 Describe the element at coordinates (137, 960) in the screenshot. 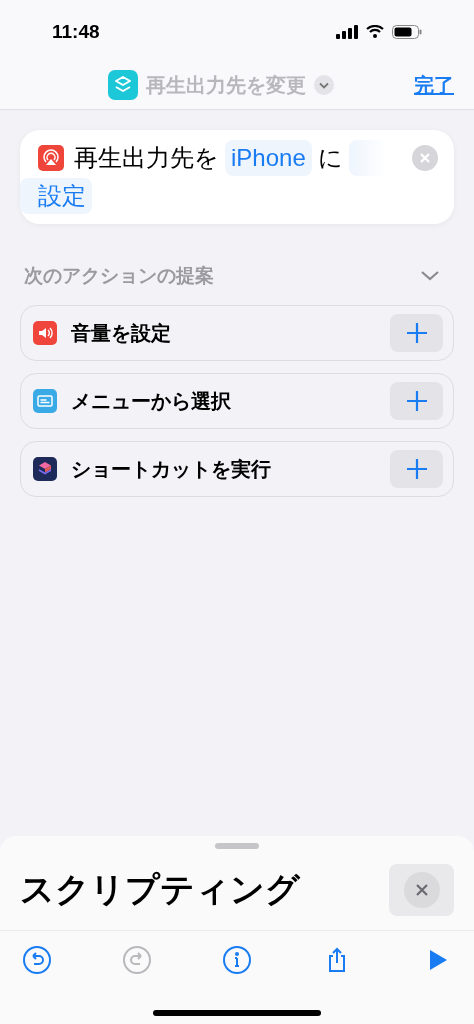

I see `redo-icon` at that location.